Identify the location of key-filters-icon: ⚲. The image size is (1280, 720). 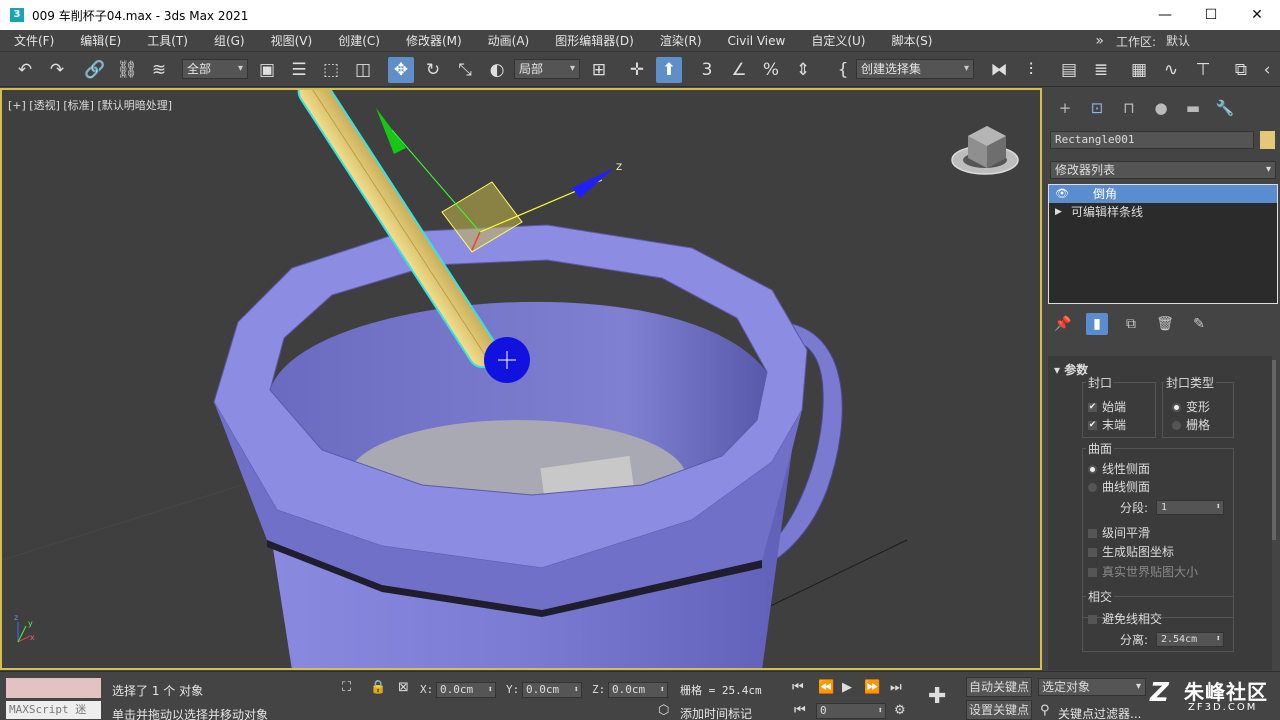
(1045, 710).